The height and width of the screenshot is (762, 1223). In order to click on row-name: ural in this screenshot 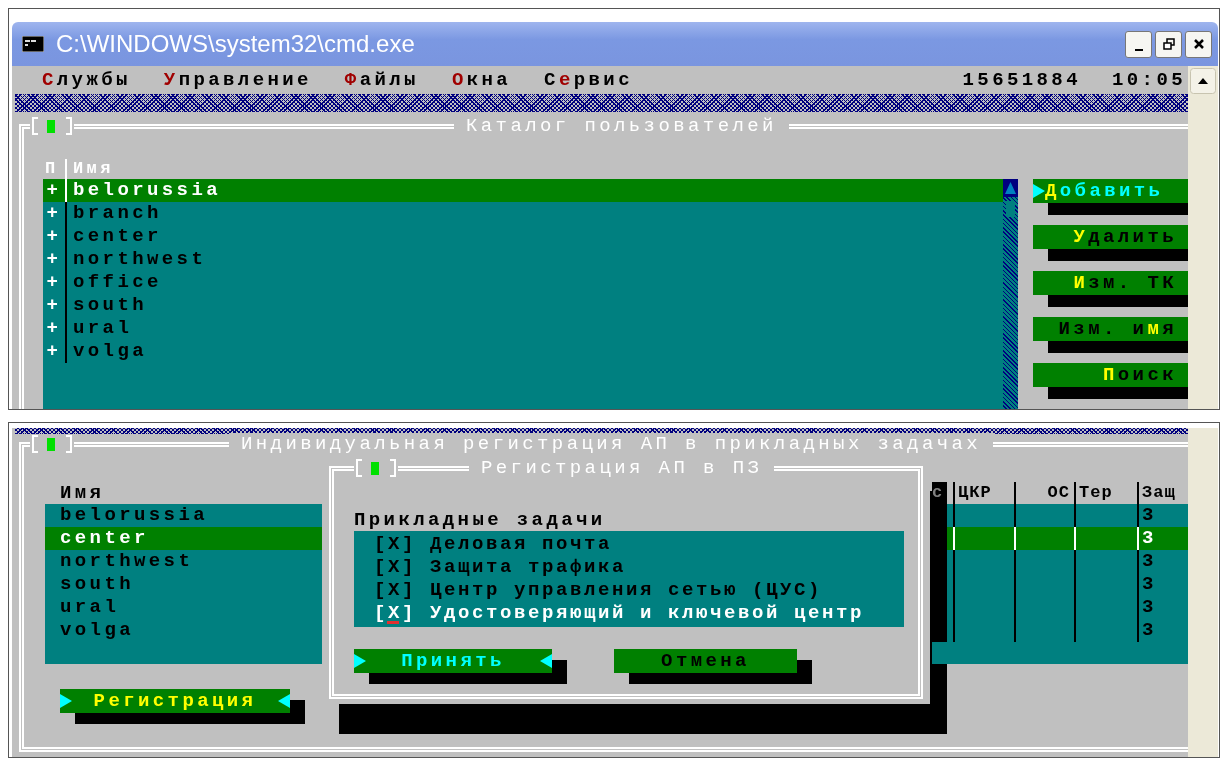, I will do `click(99, 328)`.